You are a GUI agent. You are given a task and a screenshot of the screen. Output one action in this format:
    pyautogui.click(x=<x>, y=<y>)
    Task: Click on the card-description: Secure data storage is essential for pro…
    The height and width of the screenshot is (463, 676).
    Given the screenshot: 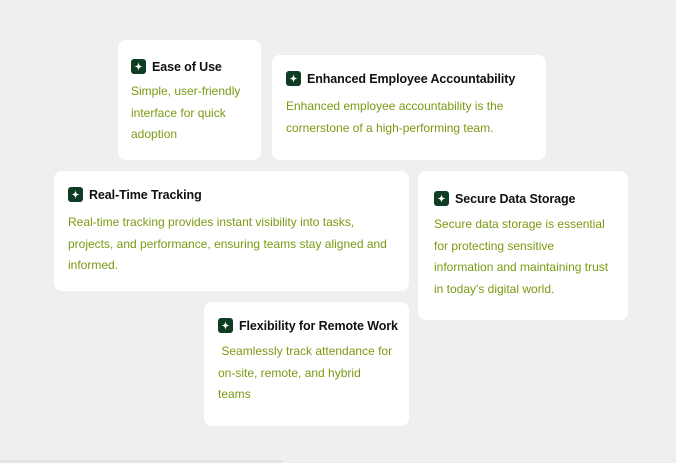 What is the action you would take?
    pyautogui.click(x=521, y=256)
    